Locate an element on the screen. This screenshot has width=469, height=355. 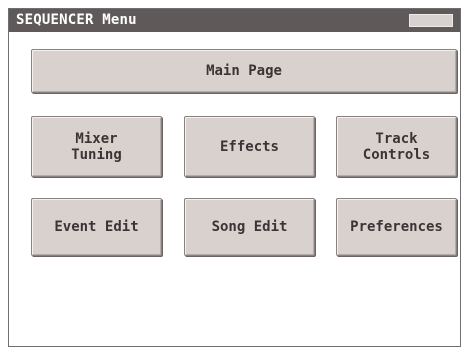
mixer-tuning-button: Mixer Tuning is located at coordinates (96, 146).